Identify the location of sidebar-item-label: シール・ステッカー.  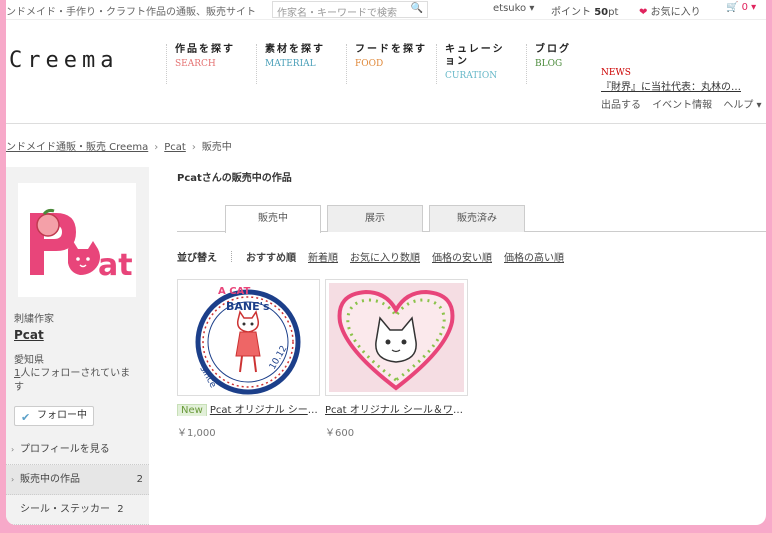
(65, 509).